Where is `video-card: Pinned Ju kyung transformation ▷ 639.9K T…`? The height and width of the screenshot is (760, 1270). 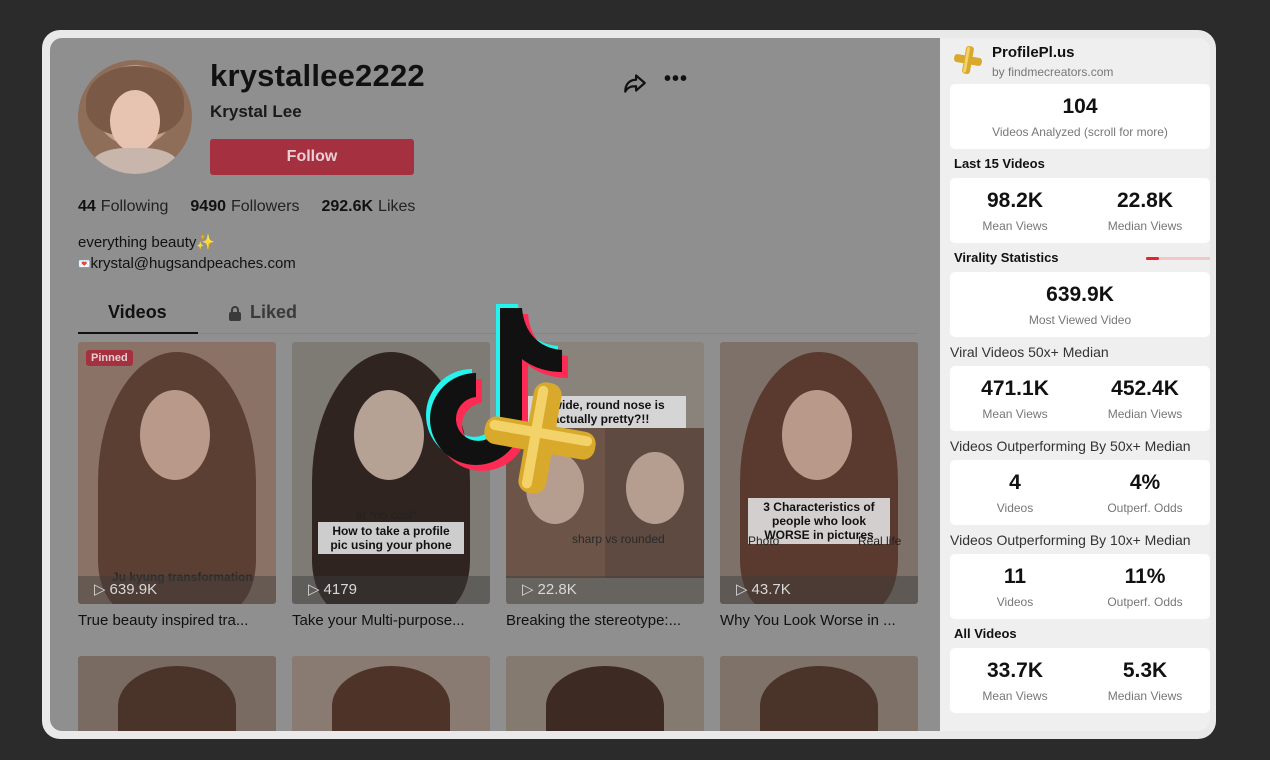
video-card: Pinned Ju kyung transformation ▷ 639.9K T… is located at coordinates (177, 485).